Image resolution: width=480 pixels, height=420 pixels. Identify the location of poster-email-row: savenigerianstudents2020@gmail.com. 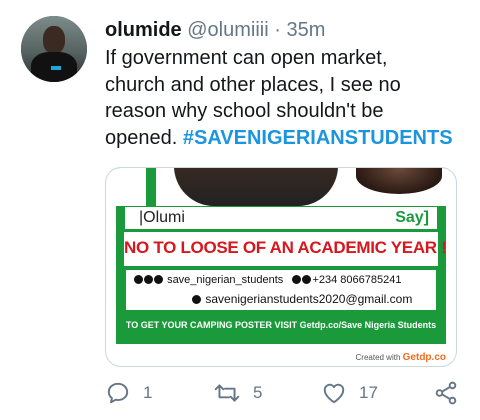
(302, 299).